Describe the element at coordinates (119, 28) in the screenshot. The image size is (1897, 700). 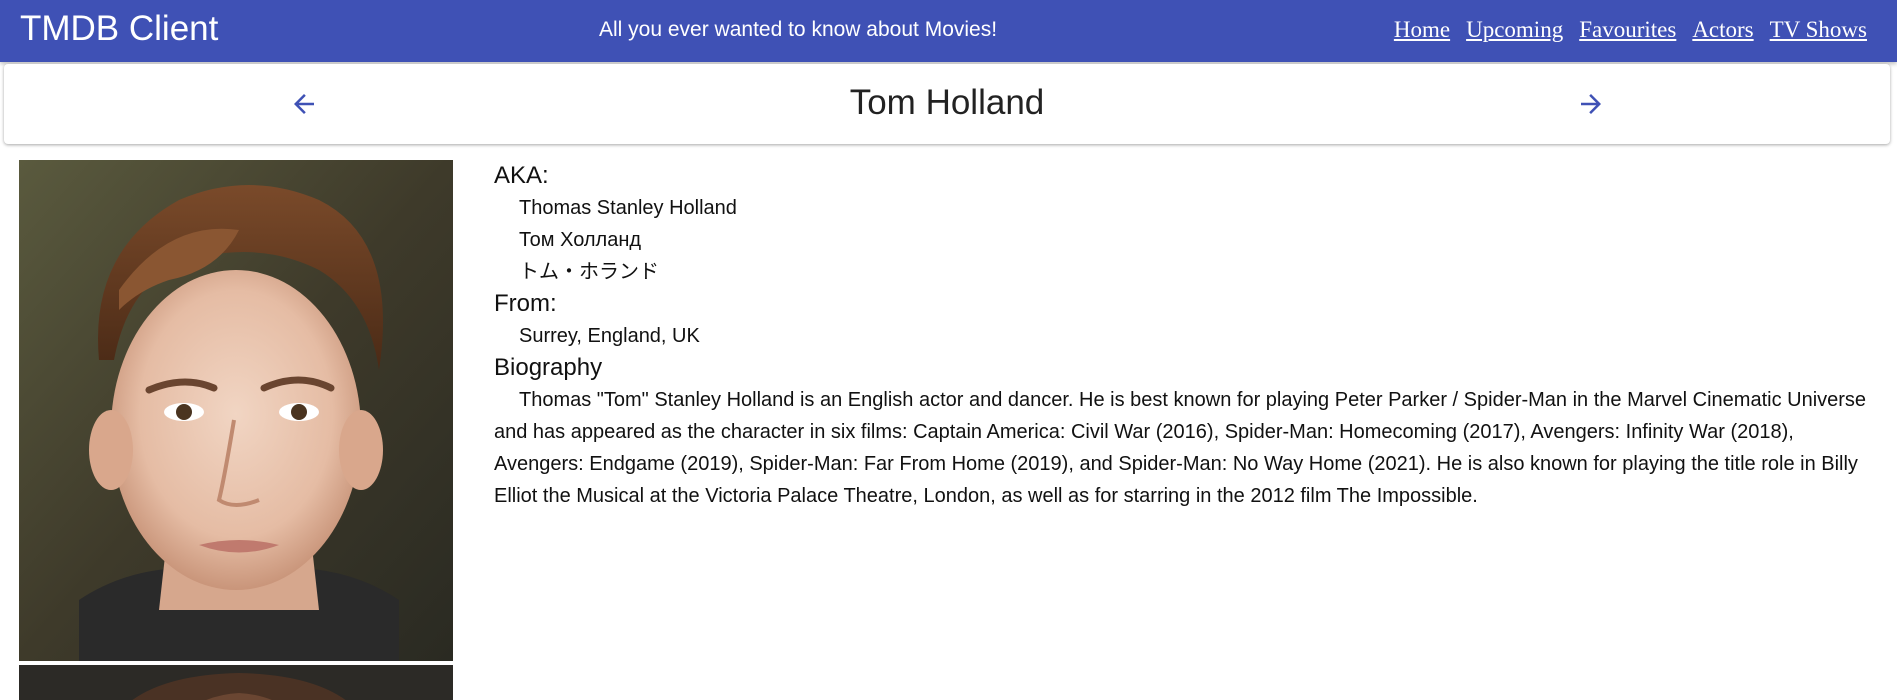
I see `app-title: TMDB Client` at that location.